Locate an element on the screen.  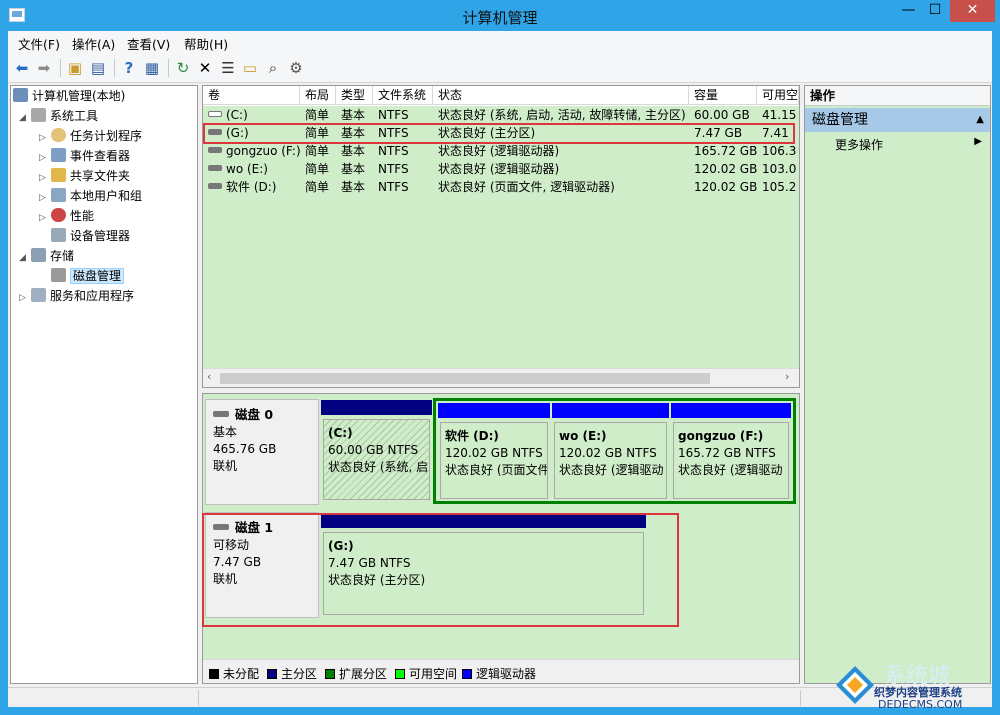
legend-extended-partition: 扩展分区 is located at coordinates (356, 673).